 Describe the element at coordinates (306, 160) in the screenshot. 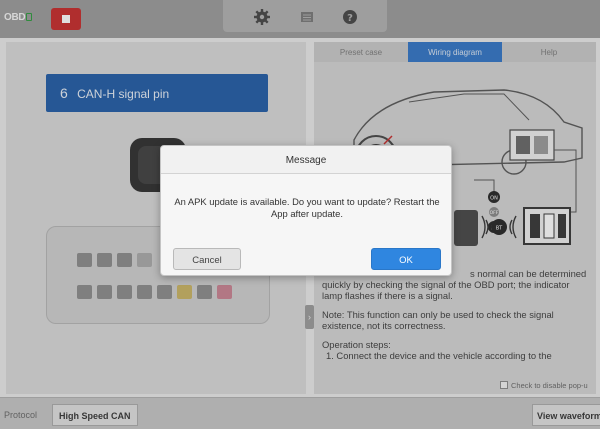

I see `dialog-title: Message` at that location.